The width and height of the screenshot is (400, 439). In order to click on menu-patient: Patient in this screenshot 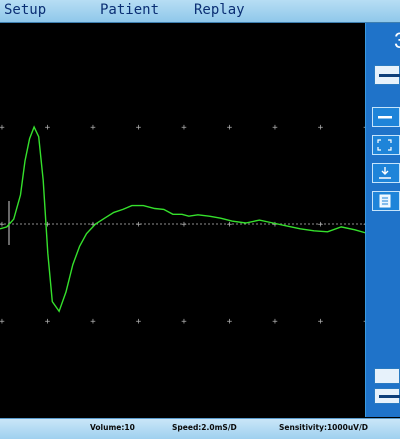, I will do `click(129, 10)`.